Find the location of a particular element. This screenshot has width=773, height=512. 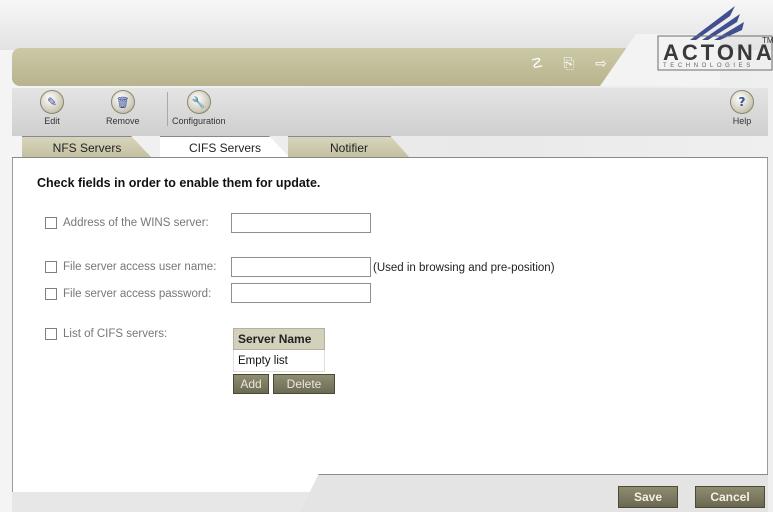

user-hint: (Used in browsing and pre-position) is located at coordinates (464, 268).